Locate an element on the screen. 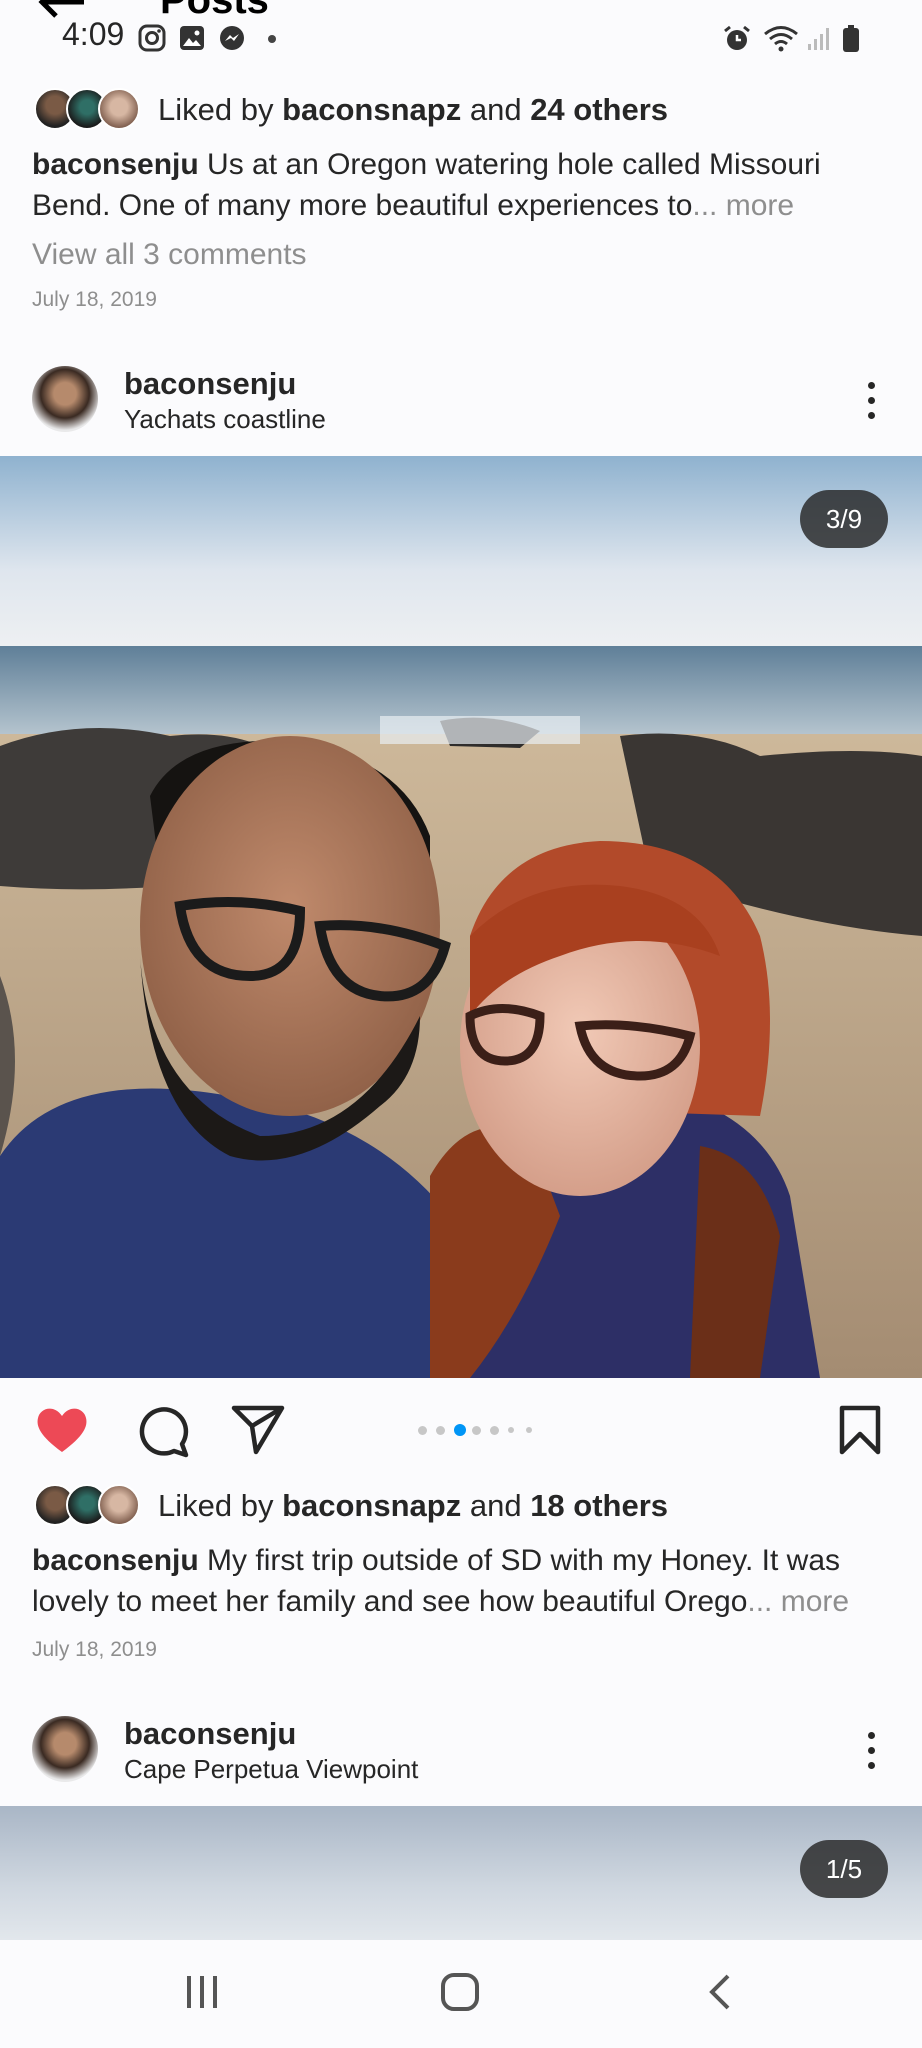 This screenshot has height=2048, width=922. bookmark-icon is located at coordinates (860, 1432).